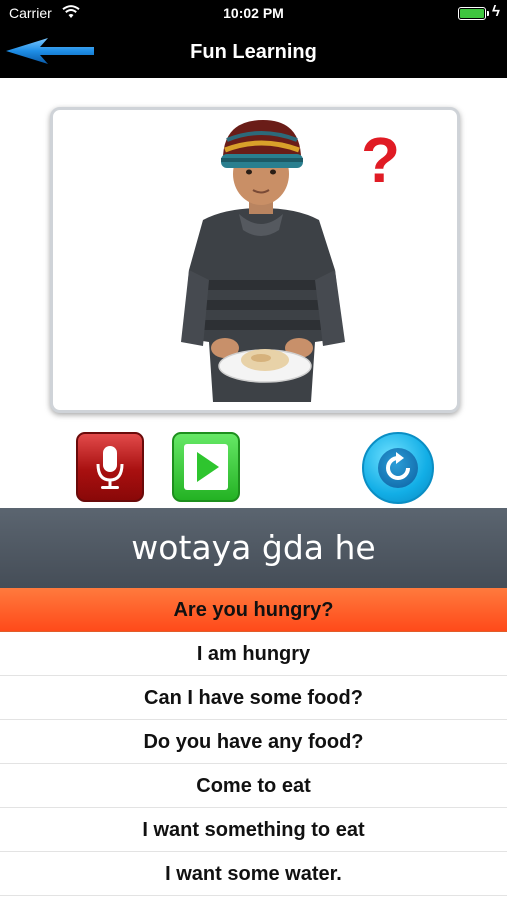 This screenshot has width=507, height=900. What do you see at coordinates (253, 830) in the screenshot?
I see `list-item: I want something to eat` at bounding box center [253, 830].